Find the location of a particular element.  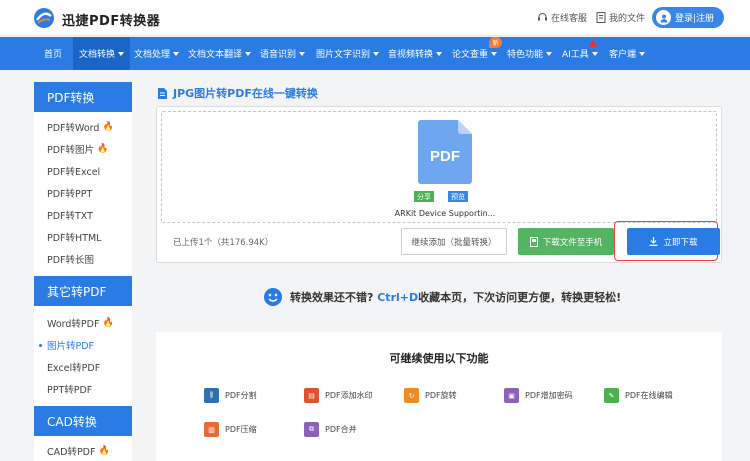

sidebar-item-pdf-to-txt: PDF转TXT is located at coordinates (83, 215).